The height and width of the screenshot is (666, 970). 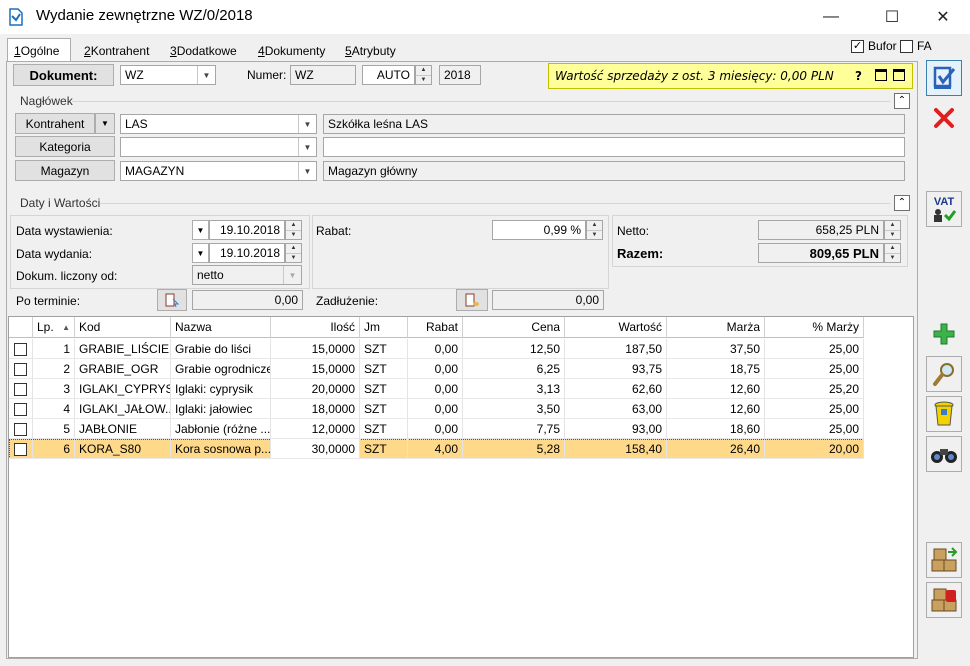 I want to click on kategoria-desc-field, so click(x=614, y=147).